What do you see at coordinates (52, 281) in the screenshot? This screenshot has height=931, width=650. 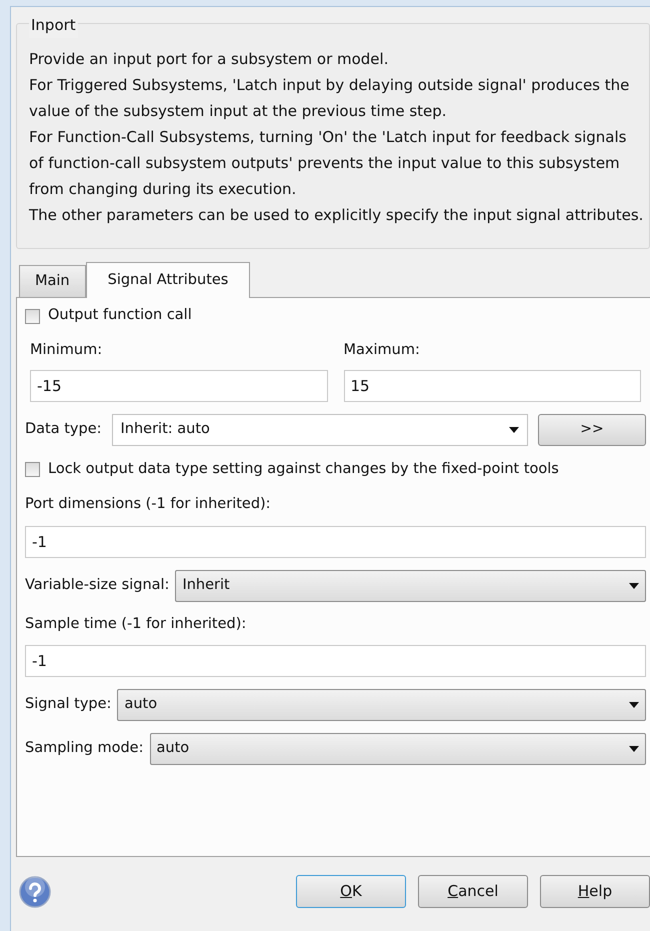 I see `tab: Main` at bounding box center [52, 281].